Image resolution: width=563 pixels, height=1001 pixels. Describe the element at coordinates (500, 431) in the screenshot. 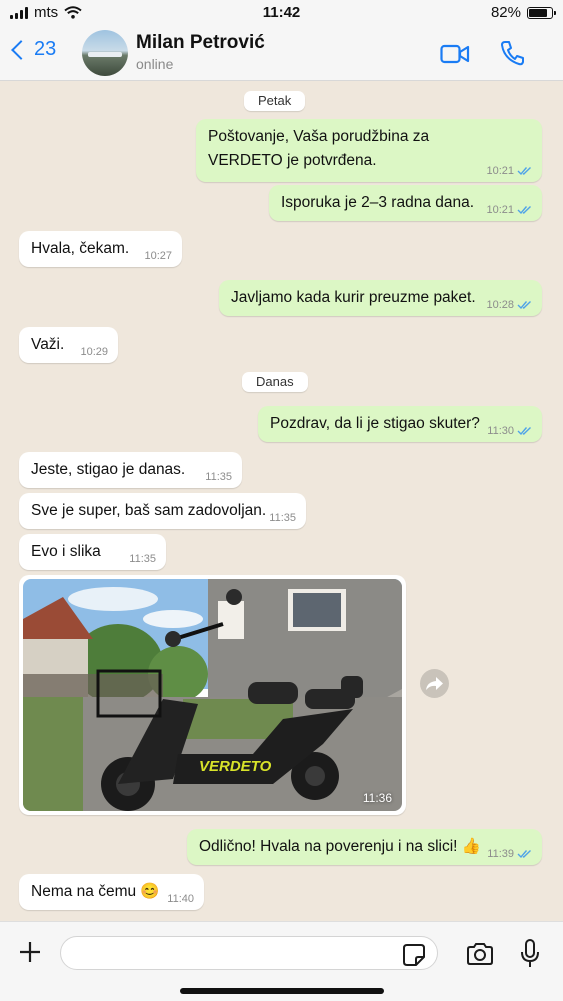

I see `message-time: 11:30` at that location.